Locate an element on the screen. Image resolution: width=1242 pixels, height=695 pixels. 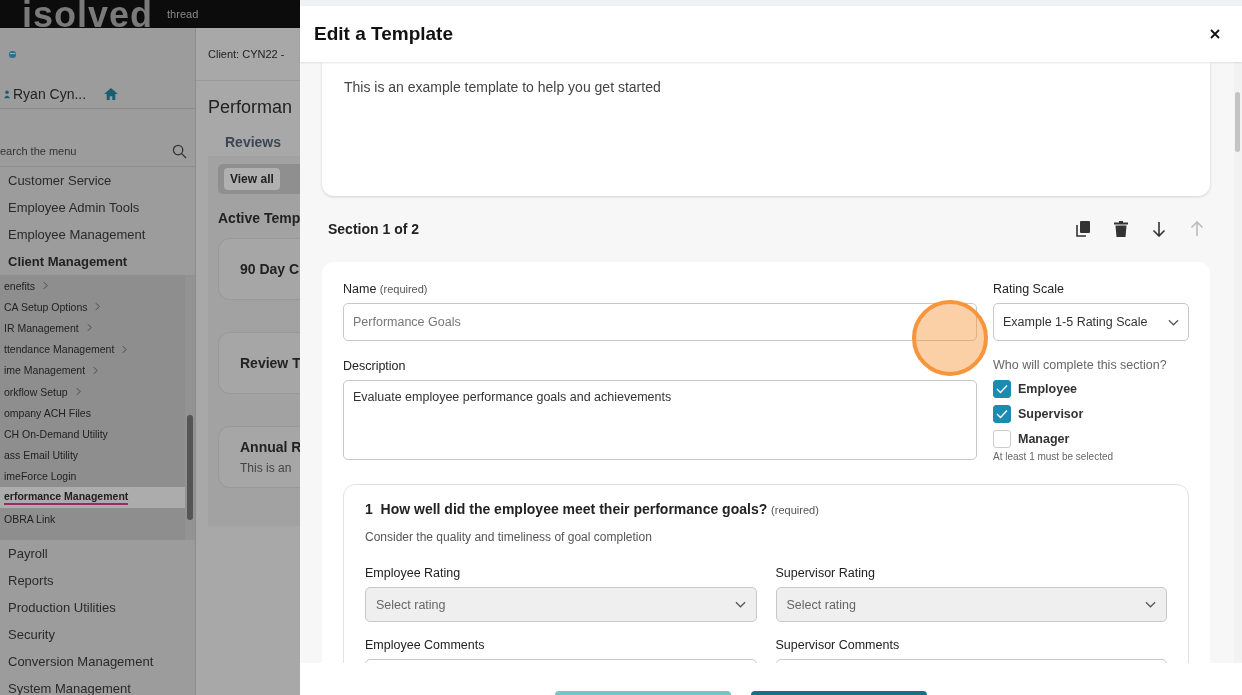
menu-item: Customer Service is located at coordinates (97, 180).